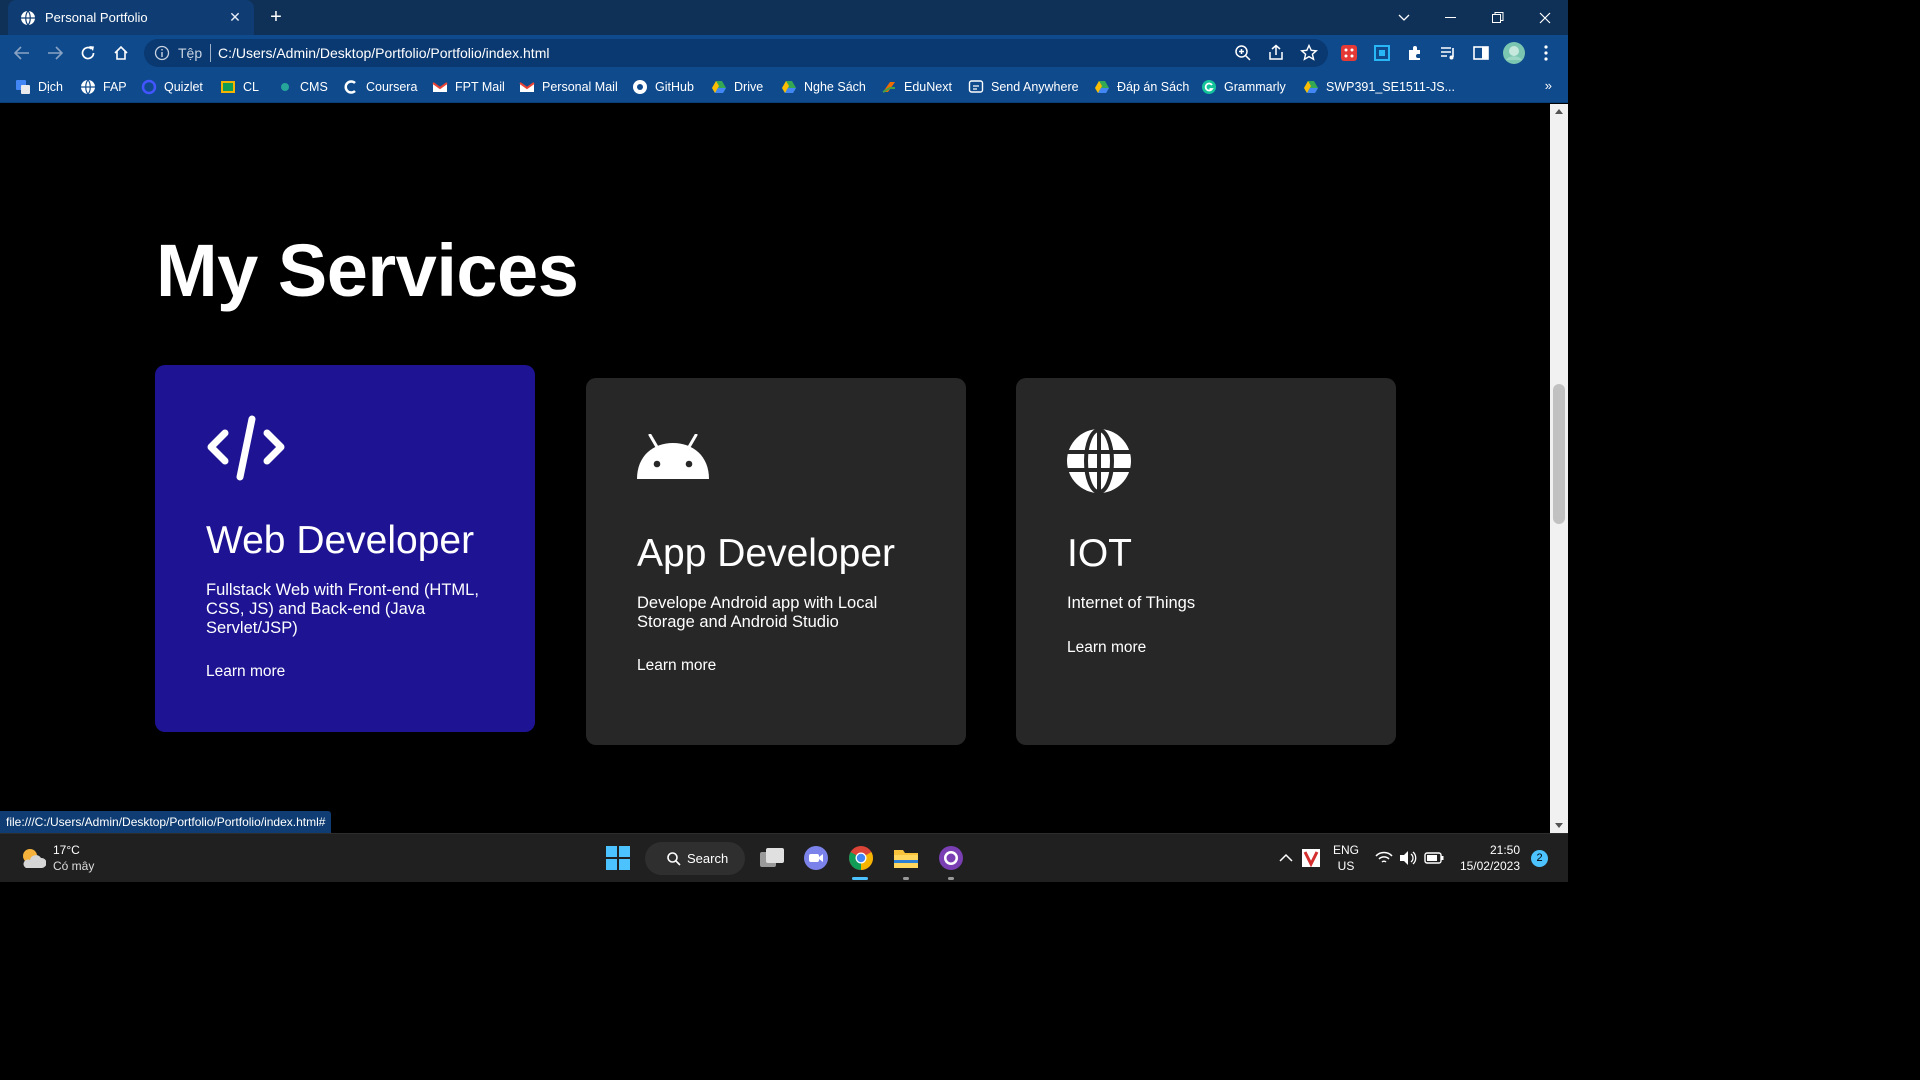 Image resolution: width=1920 pixels, height=1080 pixels. I want to click on bookmark-item: GitHub, so click(663, 87).